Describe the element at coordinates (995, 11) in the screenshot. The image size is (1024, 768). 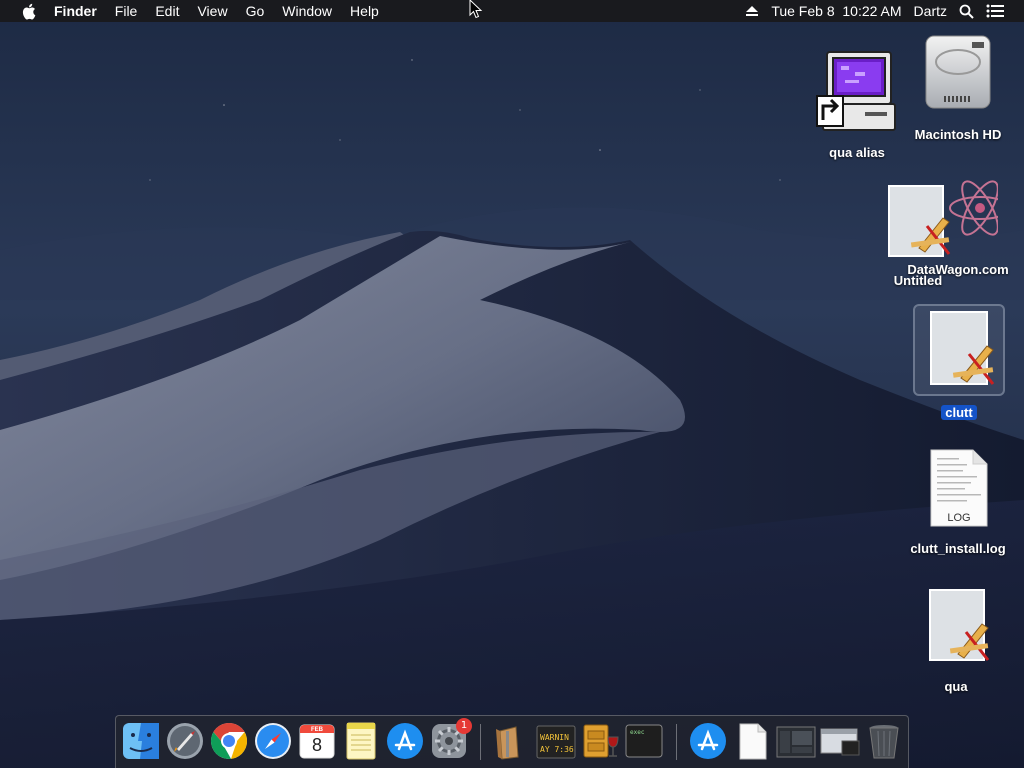
I see `notification-center-icon` at that location.